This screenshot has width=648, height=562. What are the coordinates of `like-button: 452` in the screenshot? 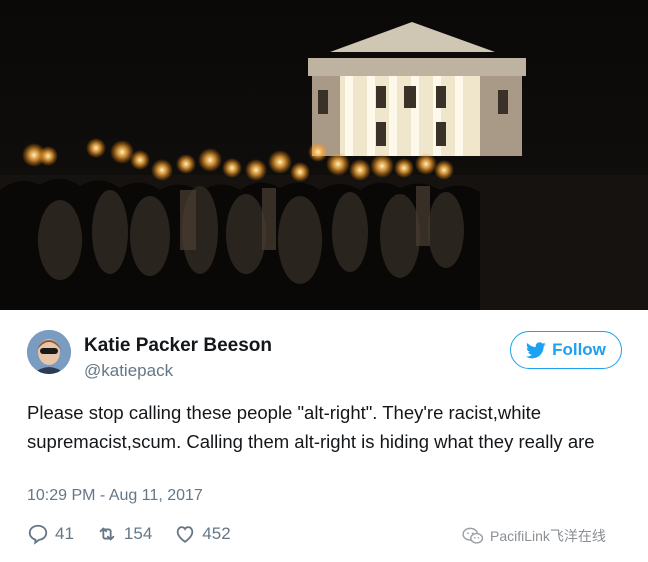 It's located at (202, 534).